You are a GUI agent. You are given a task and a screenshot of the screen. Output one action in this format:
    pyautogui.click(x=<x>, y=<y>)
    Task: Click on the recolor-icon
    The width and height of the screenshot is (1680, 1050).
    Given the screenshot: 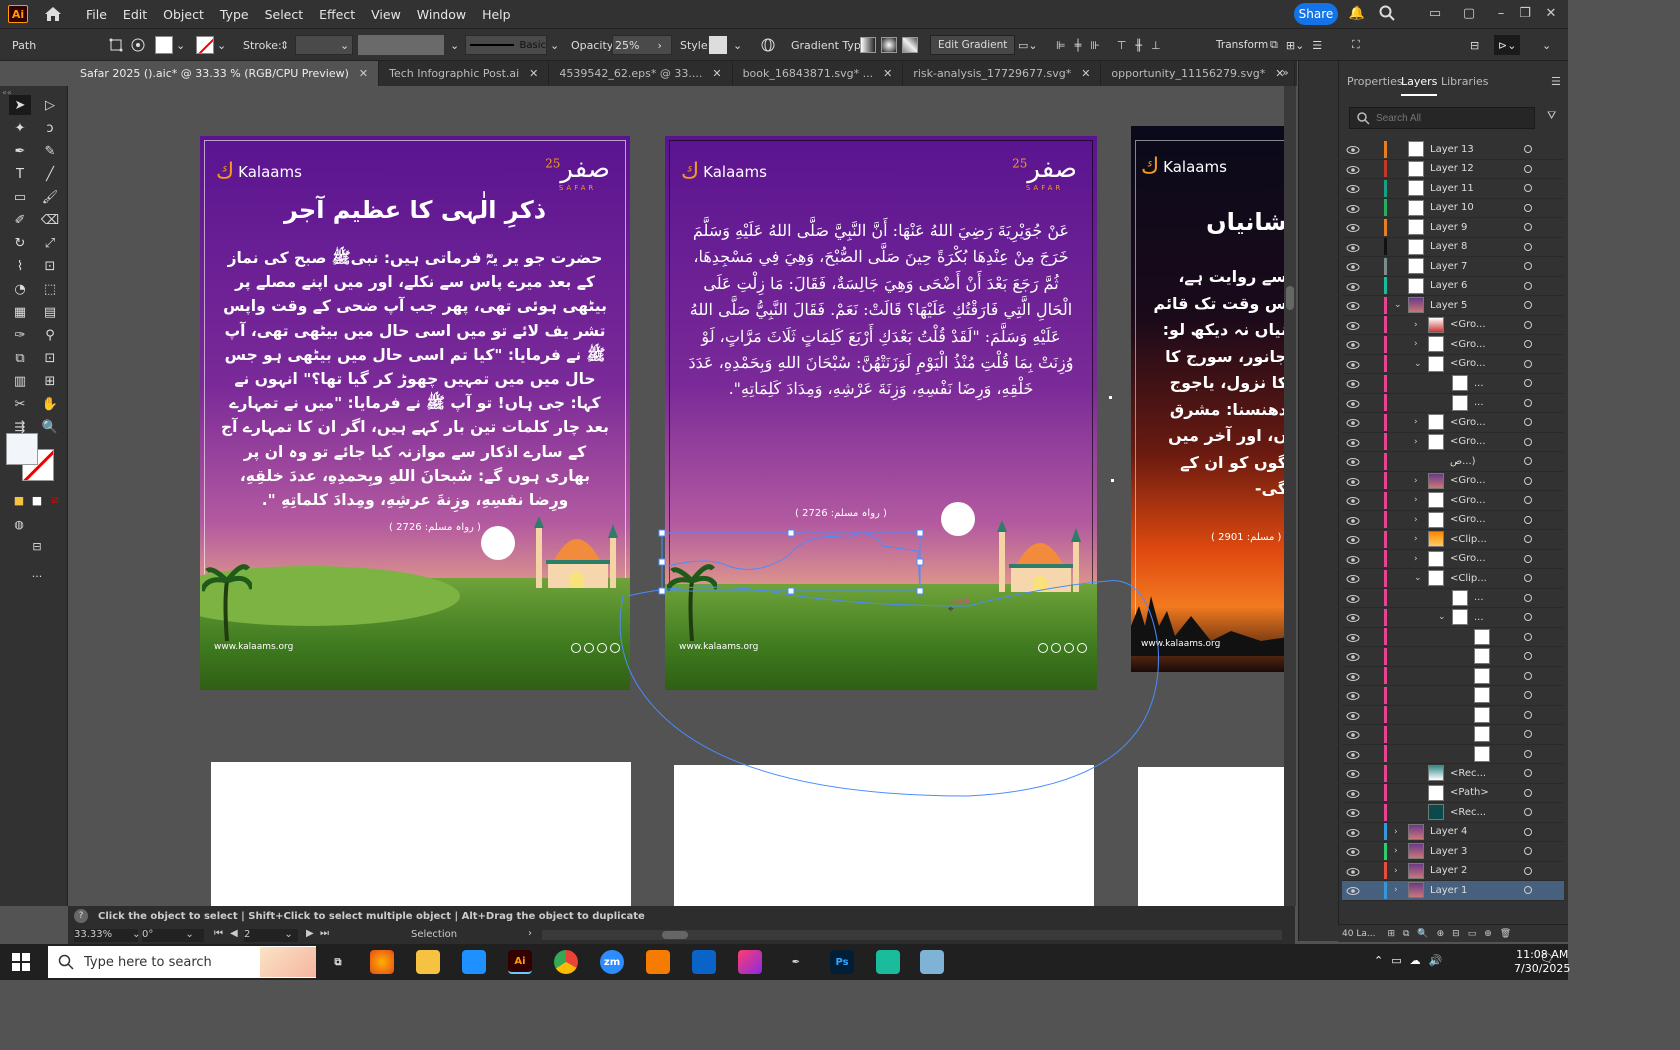 What is the action you would take?
    pyautogui.click(x=116, y=45)
    